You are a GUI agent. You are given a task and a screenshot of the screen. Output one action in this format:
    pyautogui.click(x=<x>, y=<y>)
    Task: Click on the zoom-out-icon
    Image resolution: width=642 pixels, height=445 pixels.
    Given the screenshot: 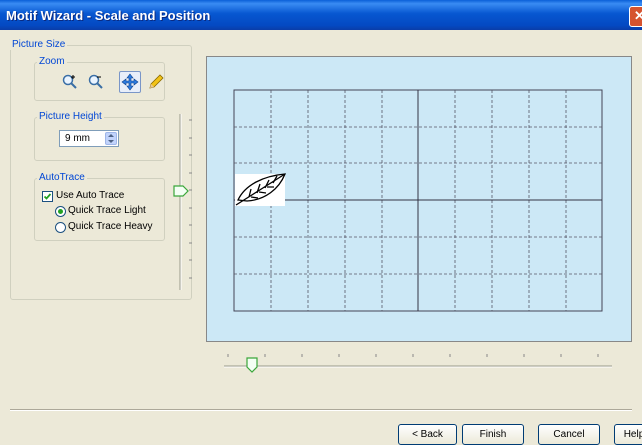 What is the action you would take?
    pyautogui.click(x=95, y=81)
    